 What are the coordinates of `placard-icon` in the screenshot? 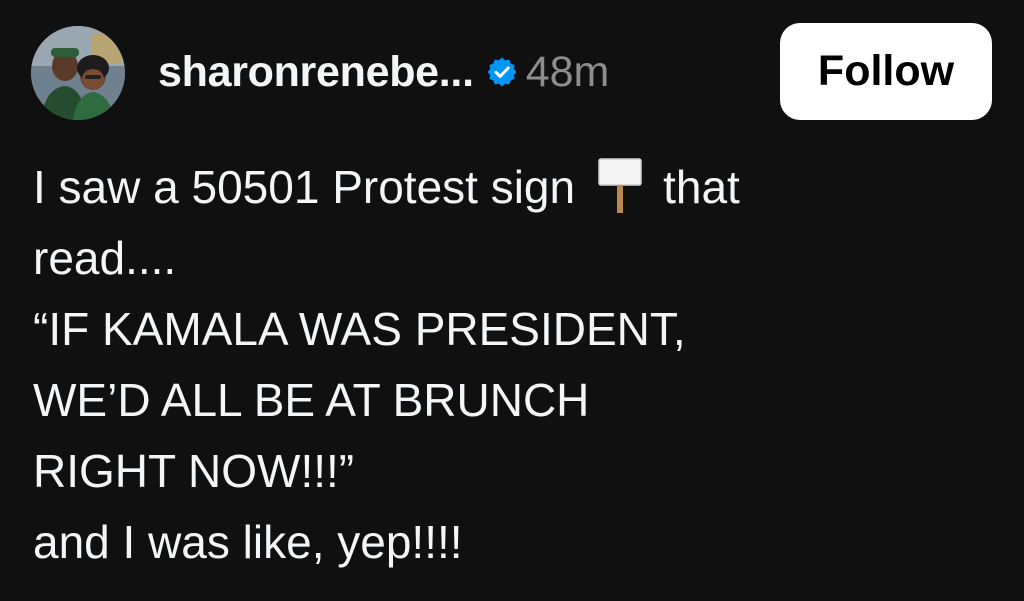 It's located at (620, 185).